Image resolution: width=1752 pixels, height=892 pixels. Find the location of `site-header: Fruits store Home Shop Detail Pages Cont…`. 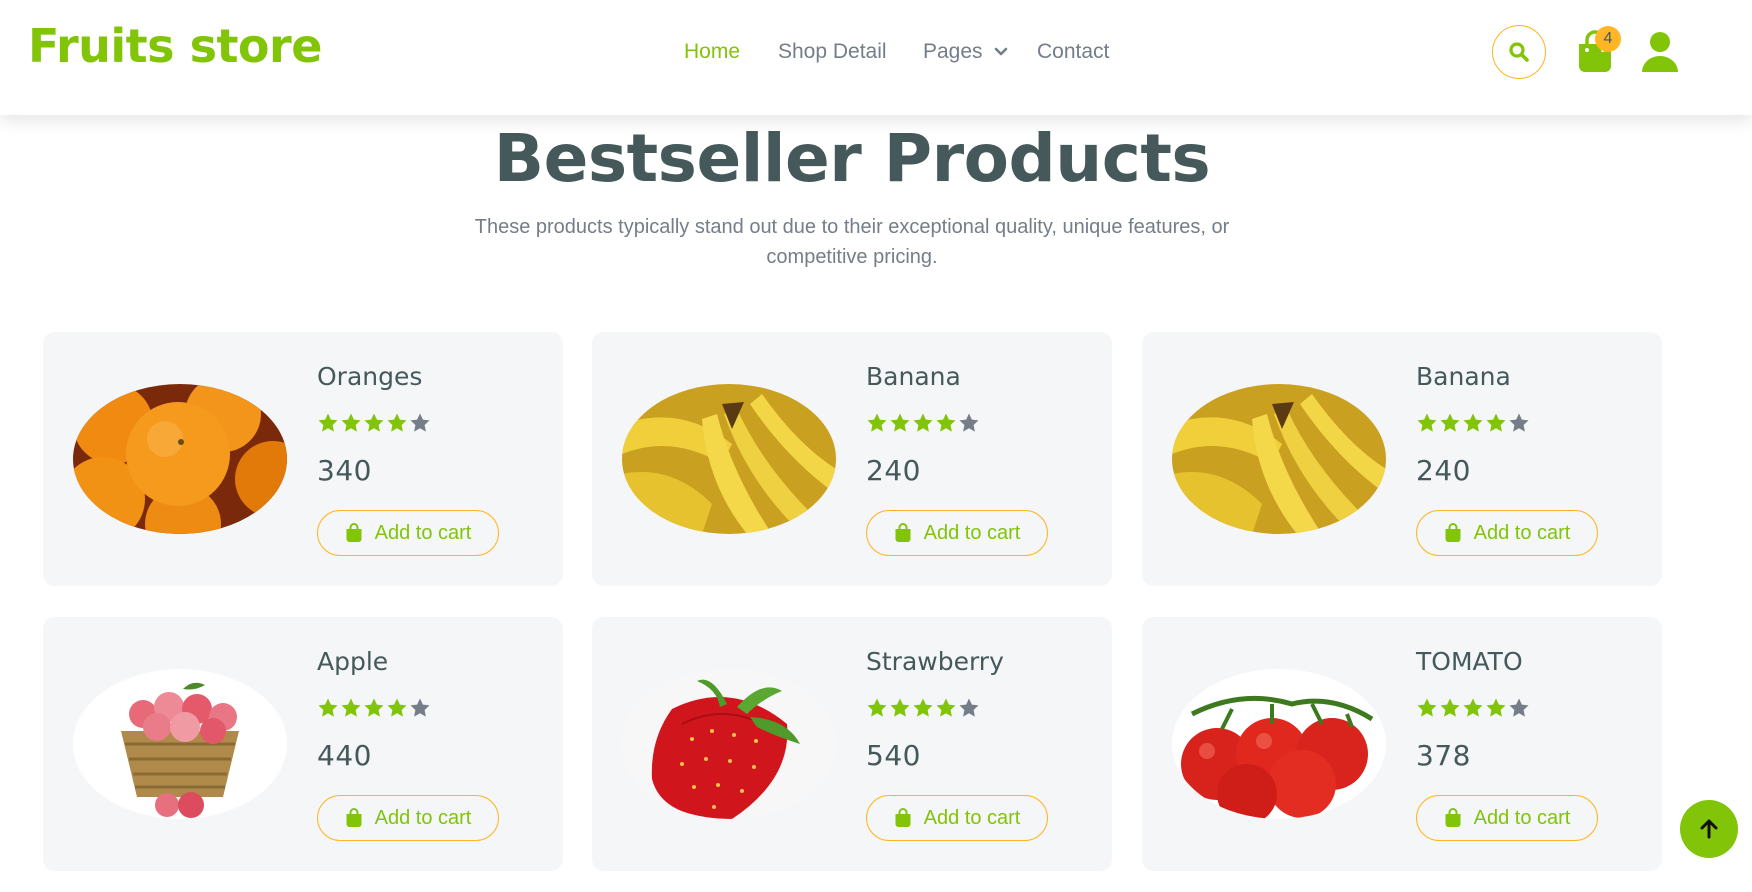

site-header: Fruits store Home Shop Detail Pages Cont… is located at coordinates (876, 57).